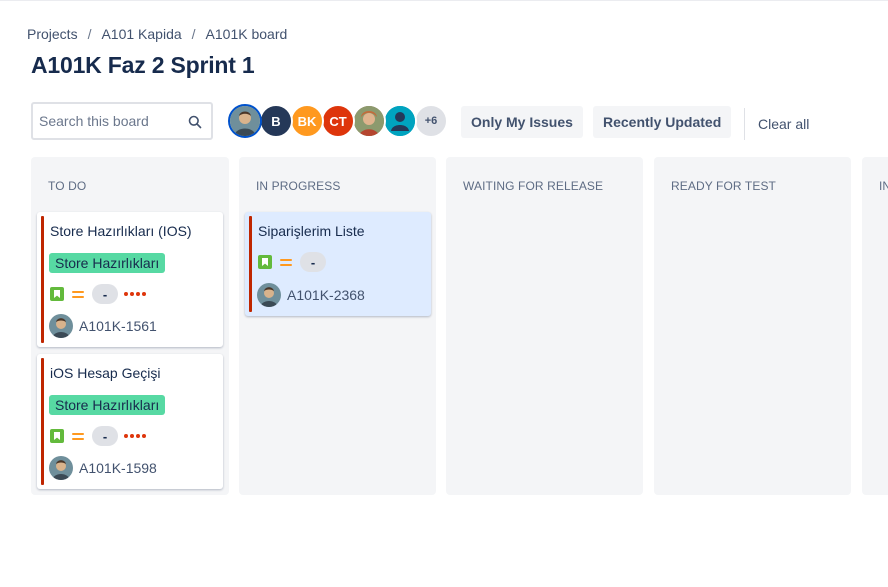  I want to click on issue-key: A101K-1561, so click(118, 326).